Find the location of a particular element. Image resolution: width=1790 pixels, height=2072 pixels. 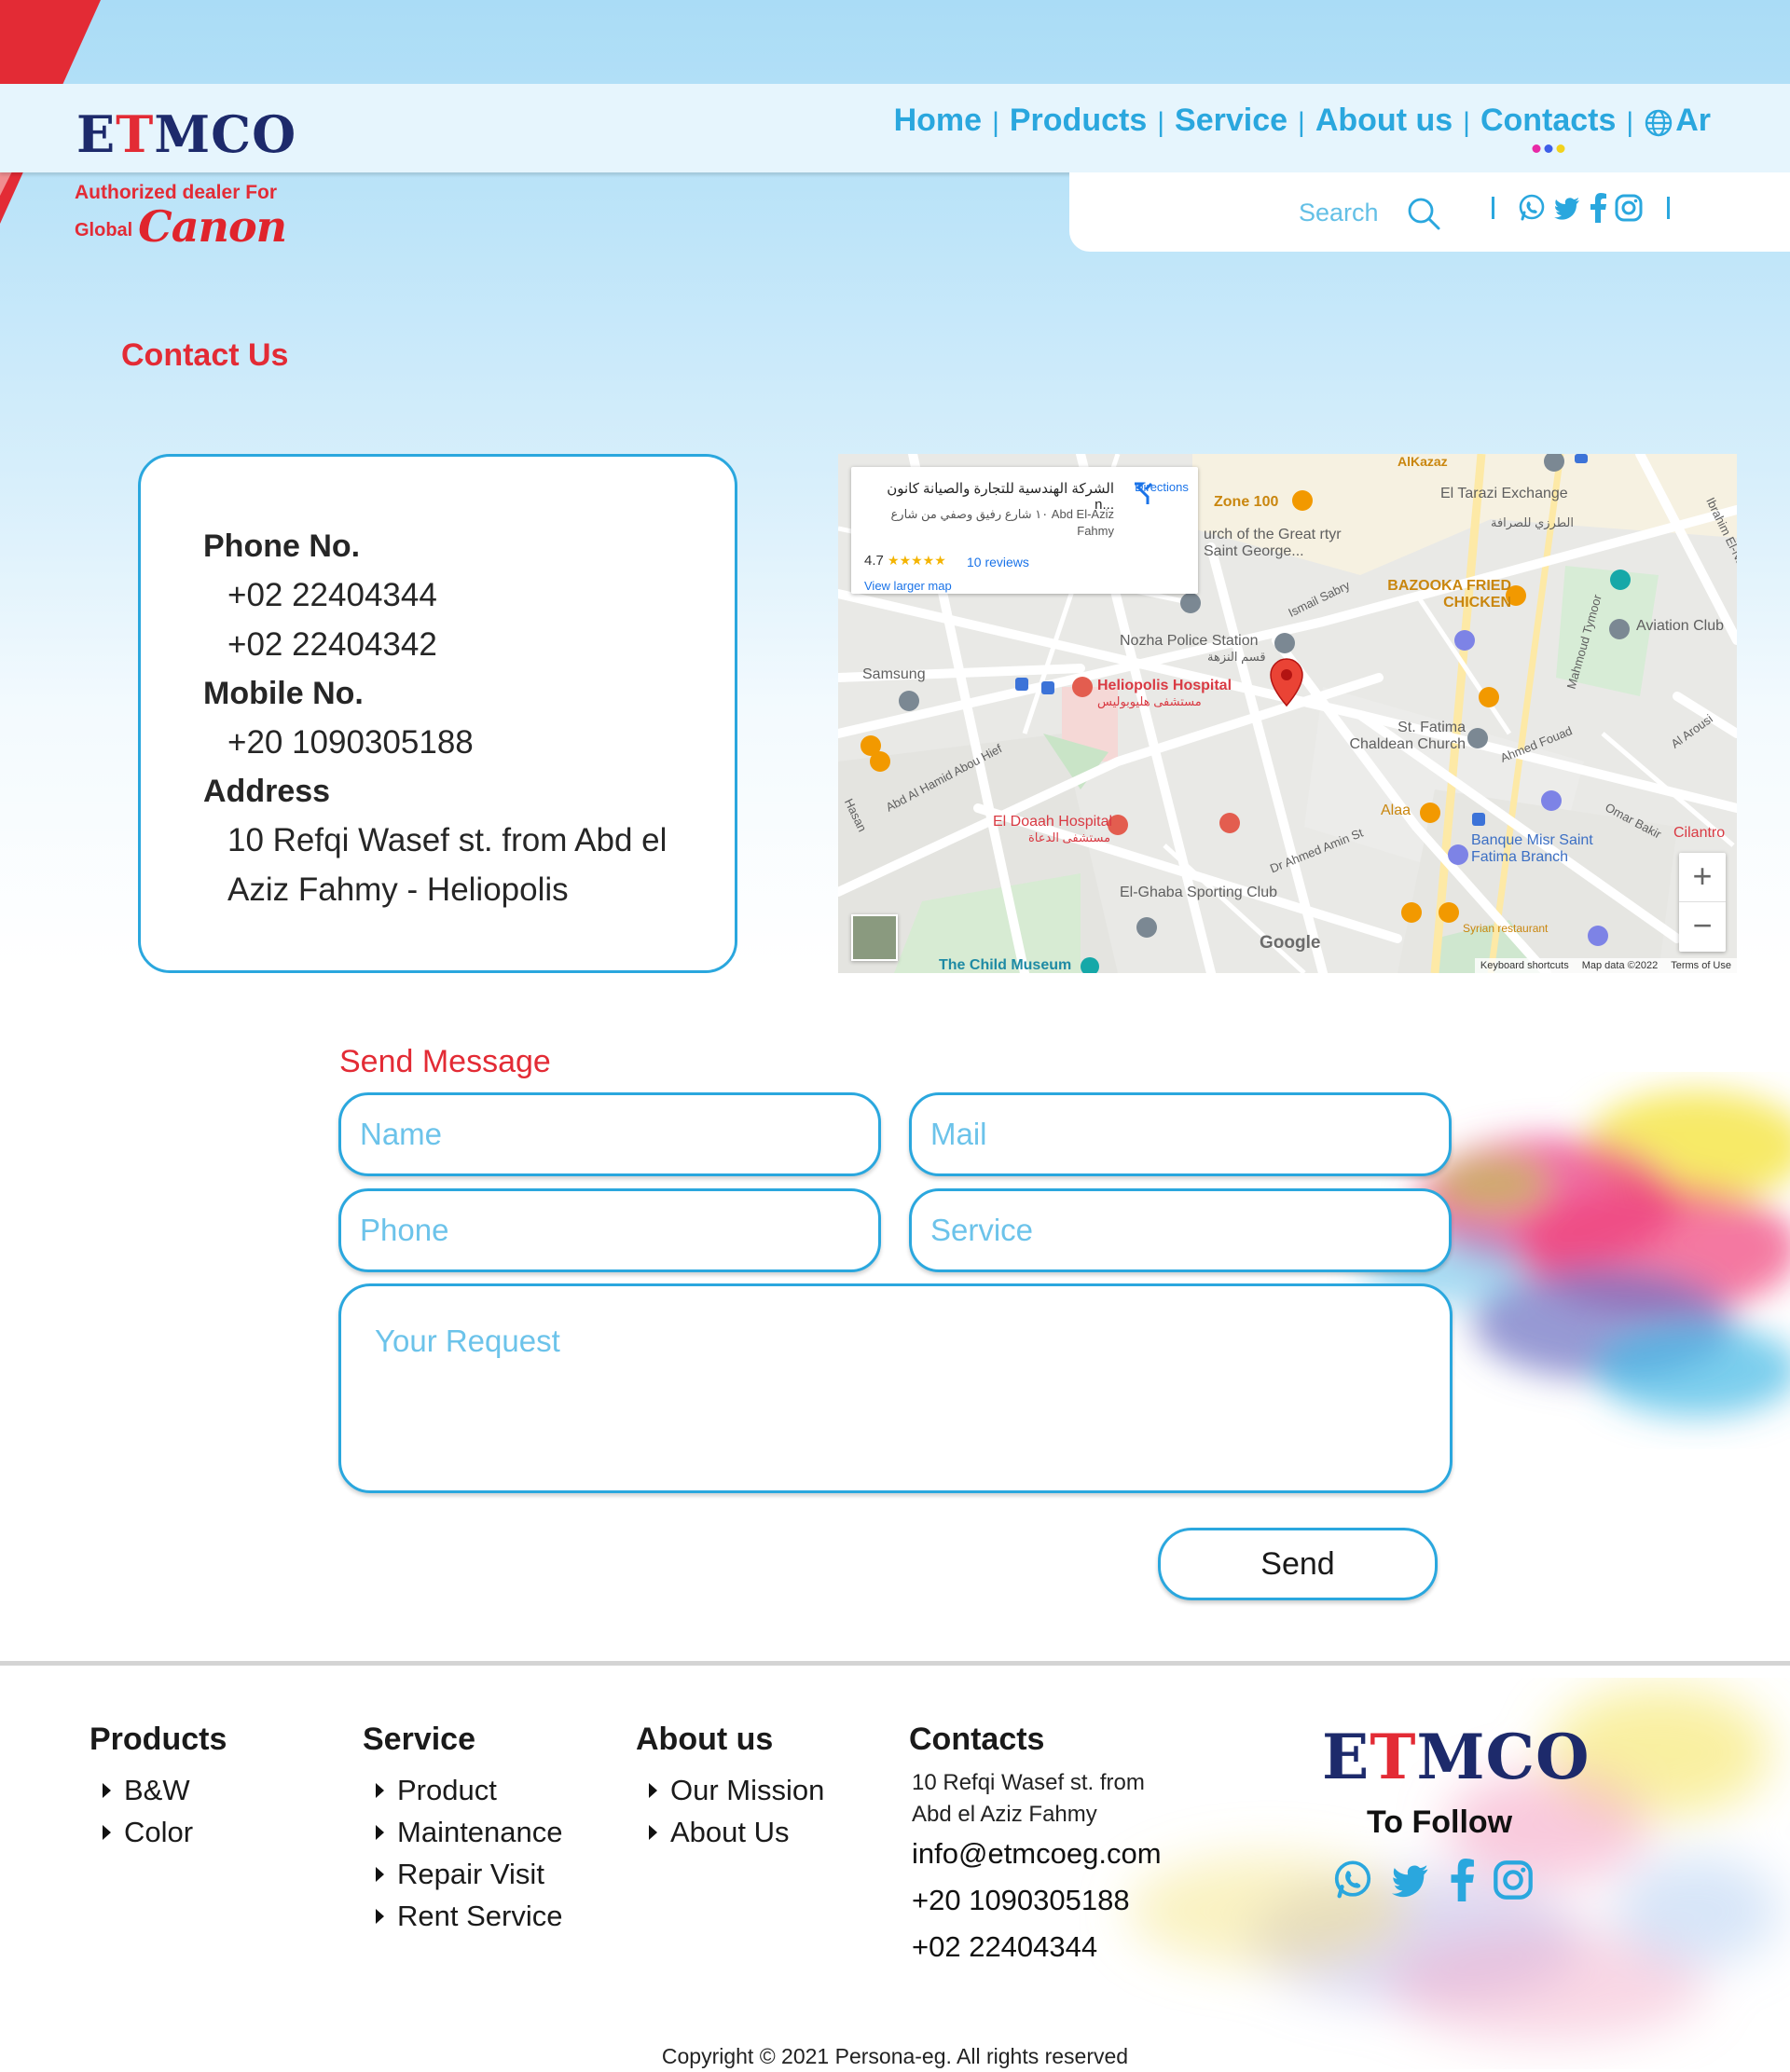

map-label: مستشفى الدعاة is located at coordinates (1069, 837).